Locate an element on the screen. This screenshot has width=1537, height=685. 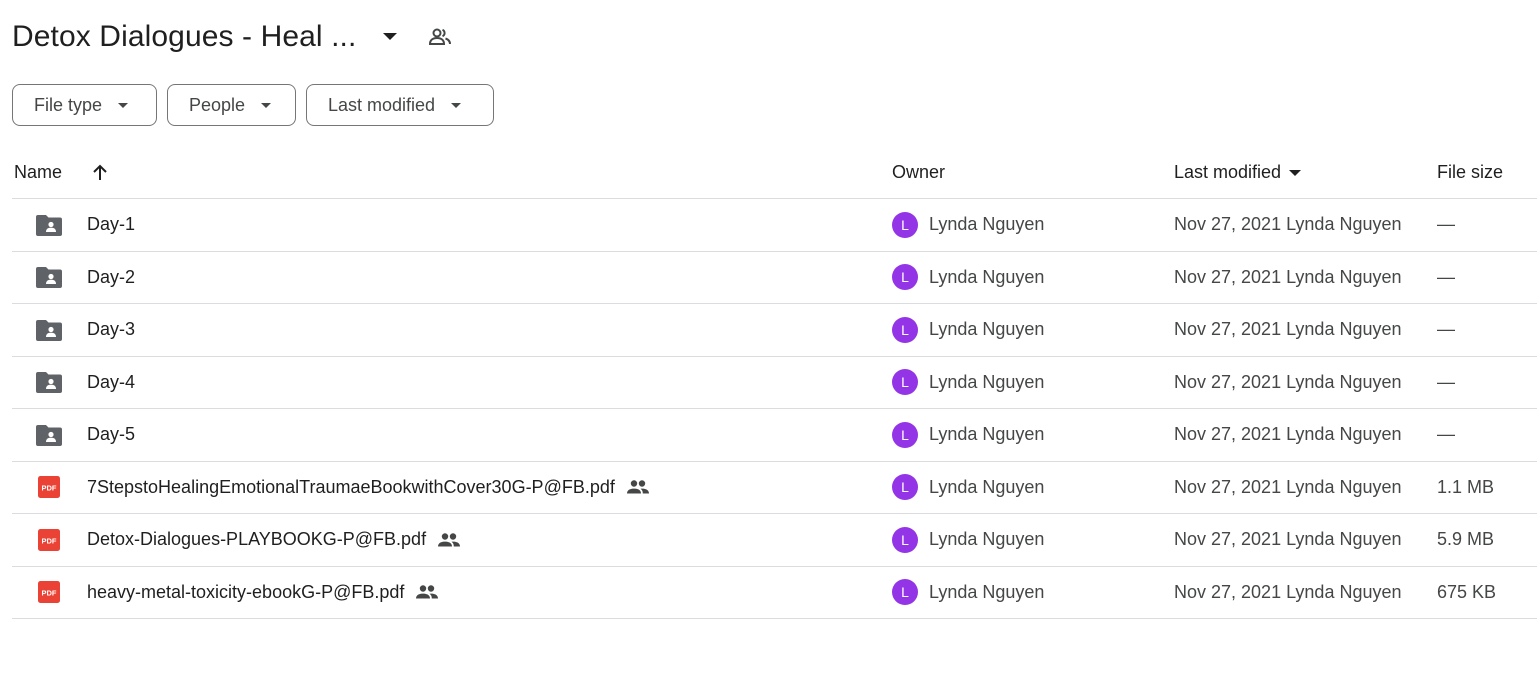
column-file-size-header: File size is located at coordinates (1470, 172).